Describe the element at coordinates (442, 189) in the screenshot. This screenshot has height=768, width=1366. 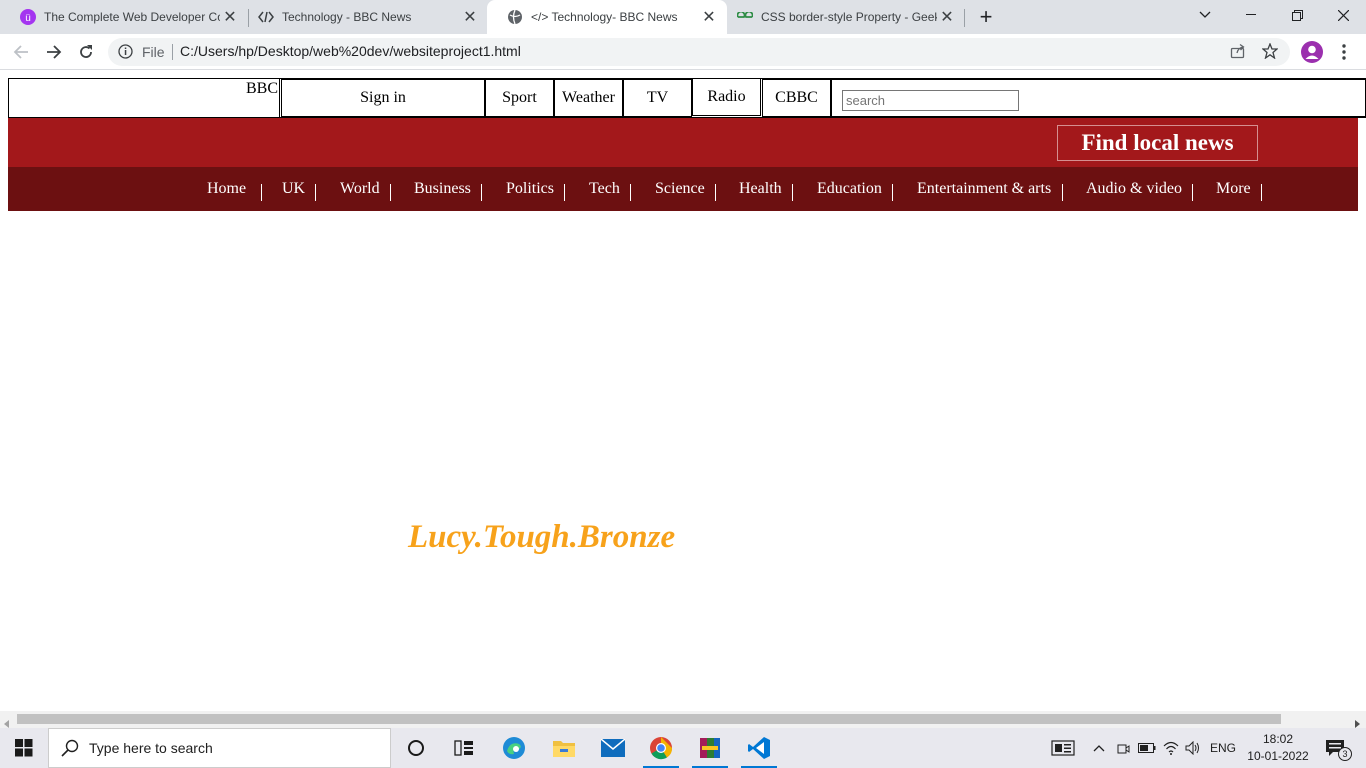
I see `nav-business: Business` at that location.